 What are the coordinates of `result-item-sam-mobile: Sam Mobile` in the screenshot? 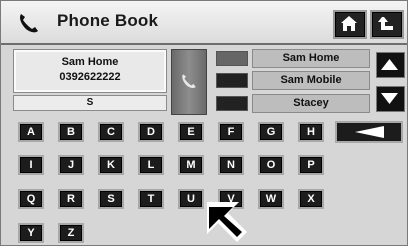 It's located at (311, 80).